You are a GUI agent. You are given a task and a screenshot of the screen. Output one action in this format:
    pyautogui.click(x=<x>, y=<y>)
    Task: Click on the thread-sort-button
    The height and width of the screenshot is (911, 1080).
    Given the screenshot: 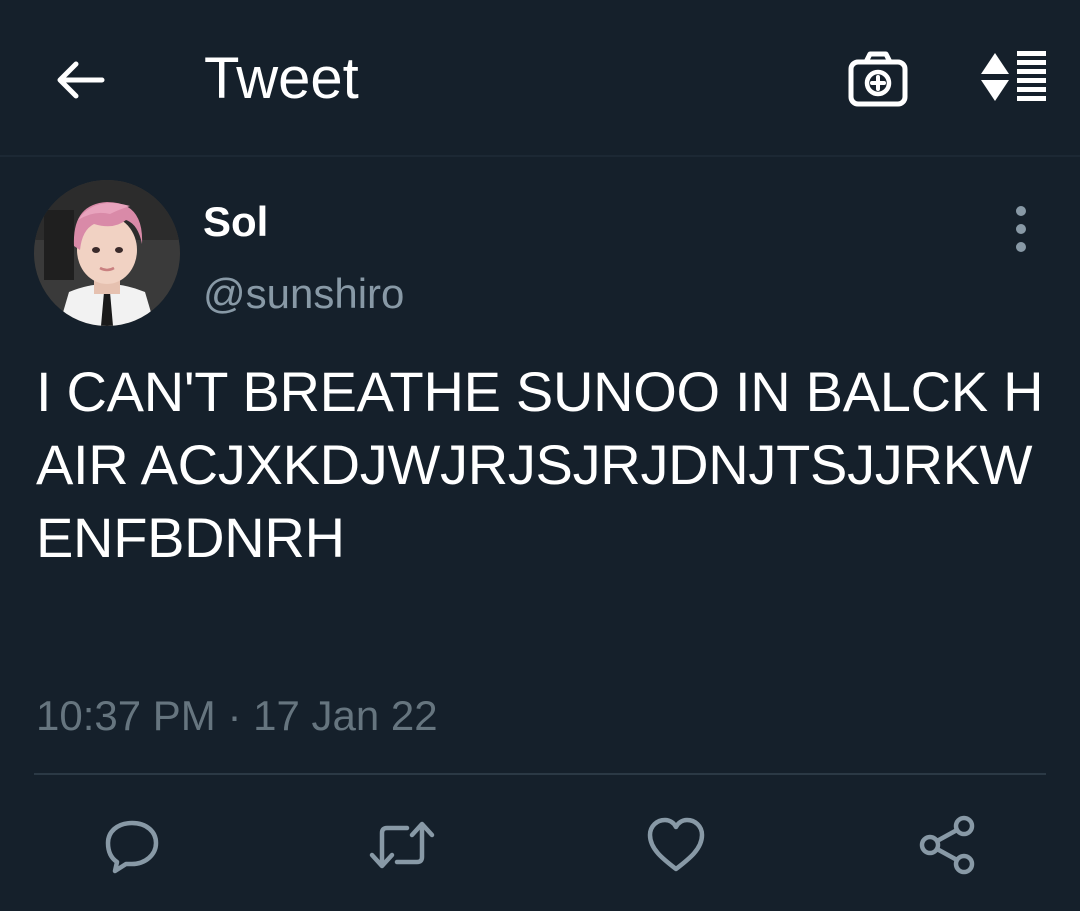 What is the action you would take?
    pyautogui.click(x=1013, y=77)
    